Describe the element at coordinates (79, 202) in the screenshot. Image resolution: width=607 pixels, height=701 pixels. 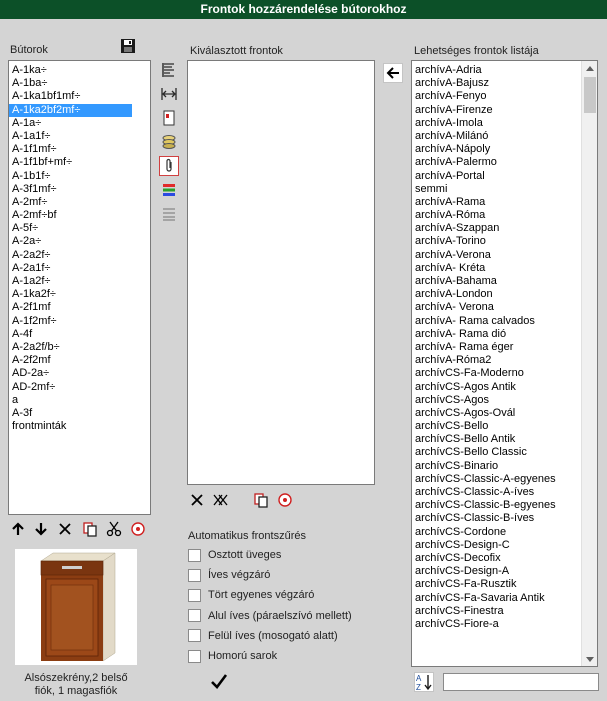
I see `furniture-list-item: A-2mf÷` at that location.